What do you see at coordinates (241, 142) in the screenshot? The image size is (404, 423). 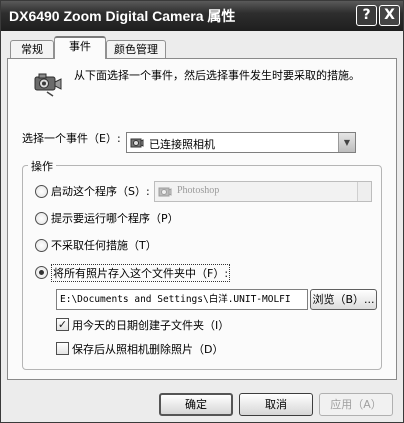 I see `event-select: 已连接照相机 ▼` at bounding box center [241, 142].